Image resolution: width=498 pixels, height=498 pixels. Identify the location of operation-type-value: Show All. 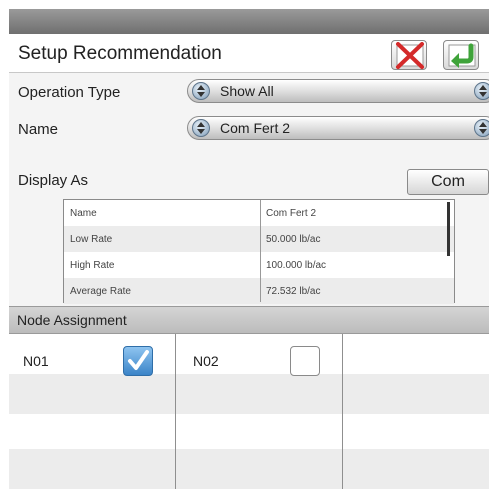
(247, 91).